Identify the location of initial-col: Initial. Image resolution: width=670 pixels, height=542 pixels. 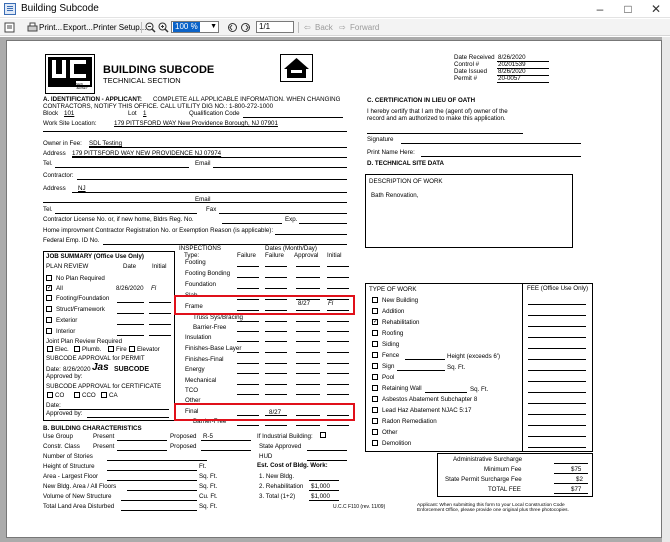
(159, 266).